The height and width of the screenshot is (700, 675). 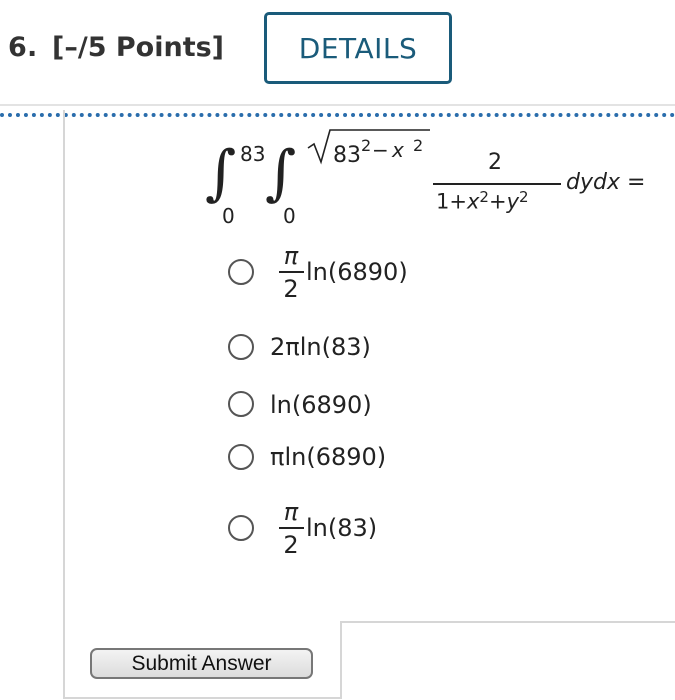 What do you see at coordinates (358, 48) in the screenshot?
I see `details-button: DETAILS` at bounding box center [358, 48].